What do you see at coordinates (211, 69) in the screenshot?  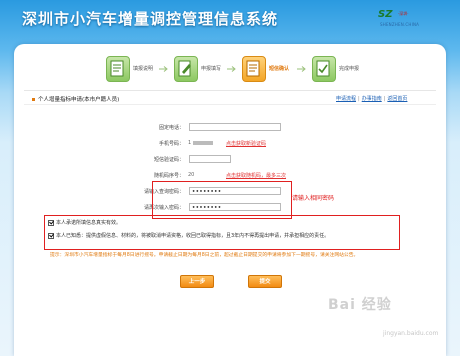 I see `step-label: 申报填写` at bounding box center [211, 69].